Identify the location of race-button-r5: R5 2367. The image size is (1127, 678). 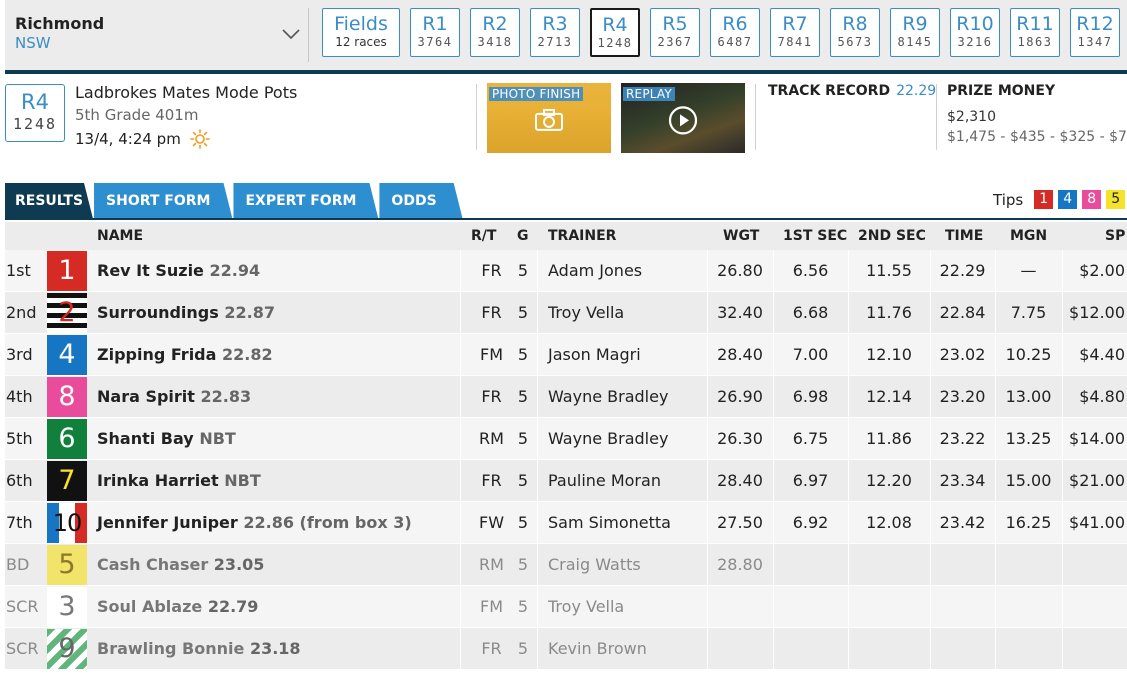
(675, 32).